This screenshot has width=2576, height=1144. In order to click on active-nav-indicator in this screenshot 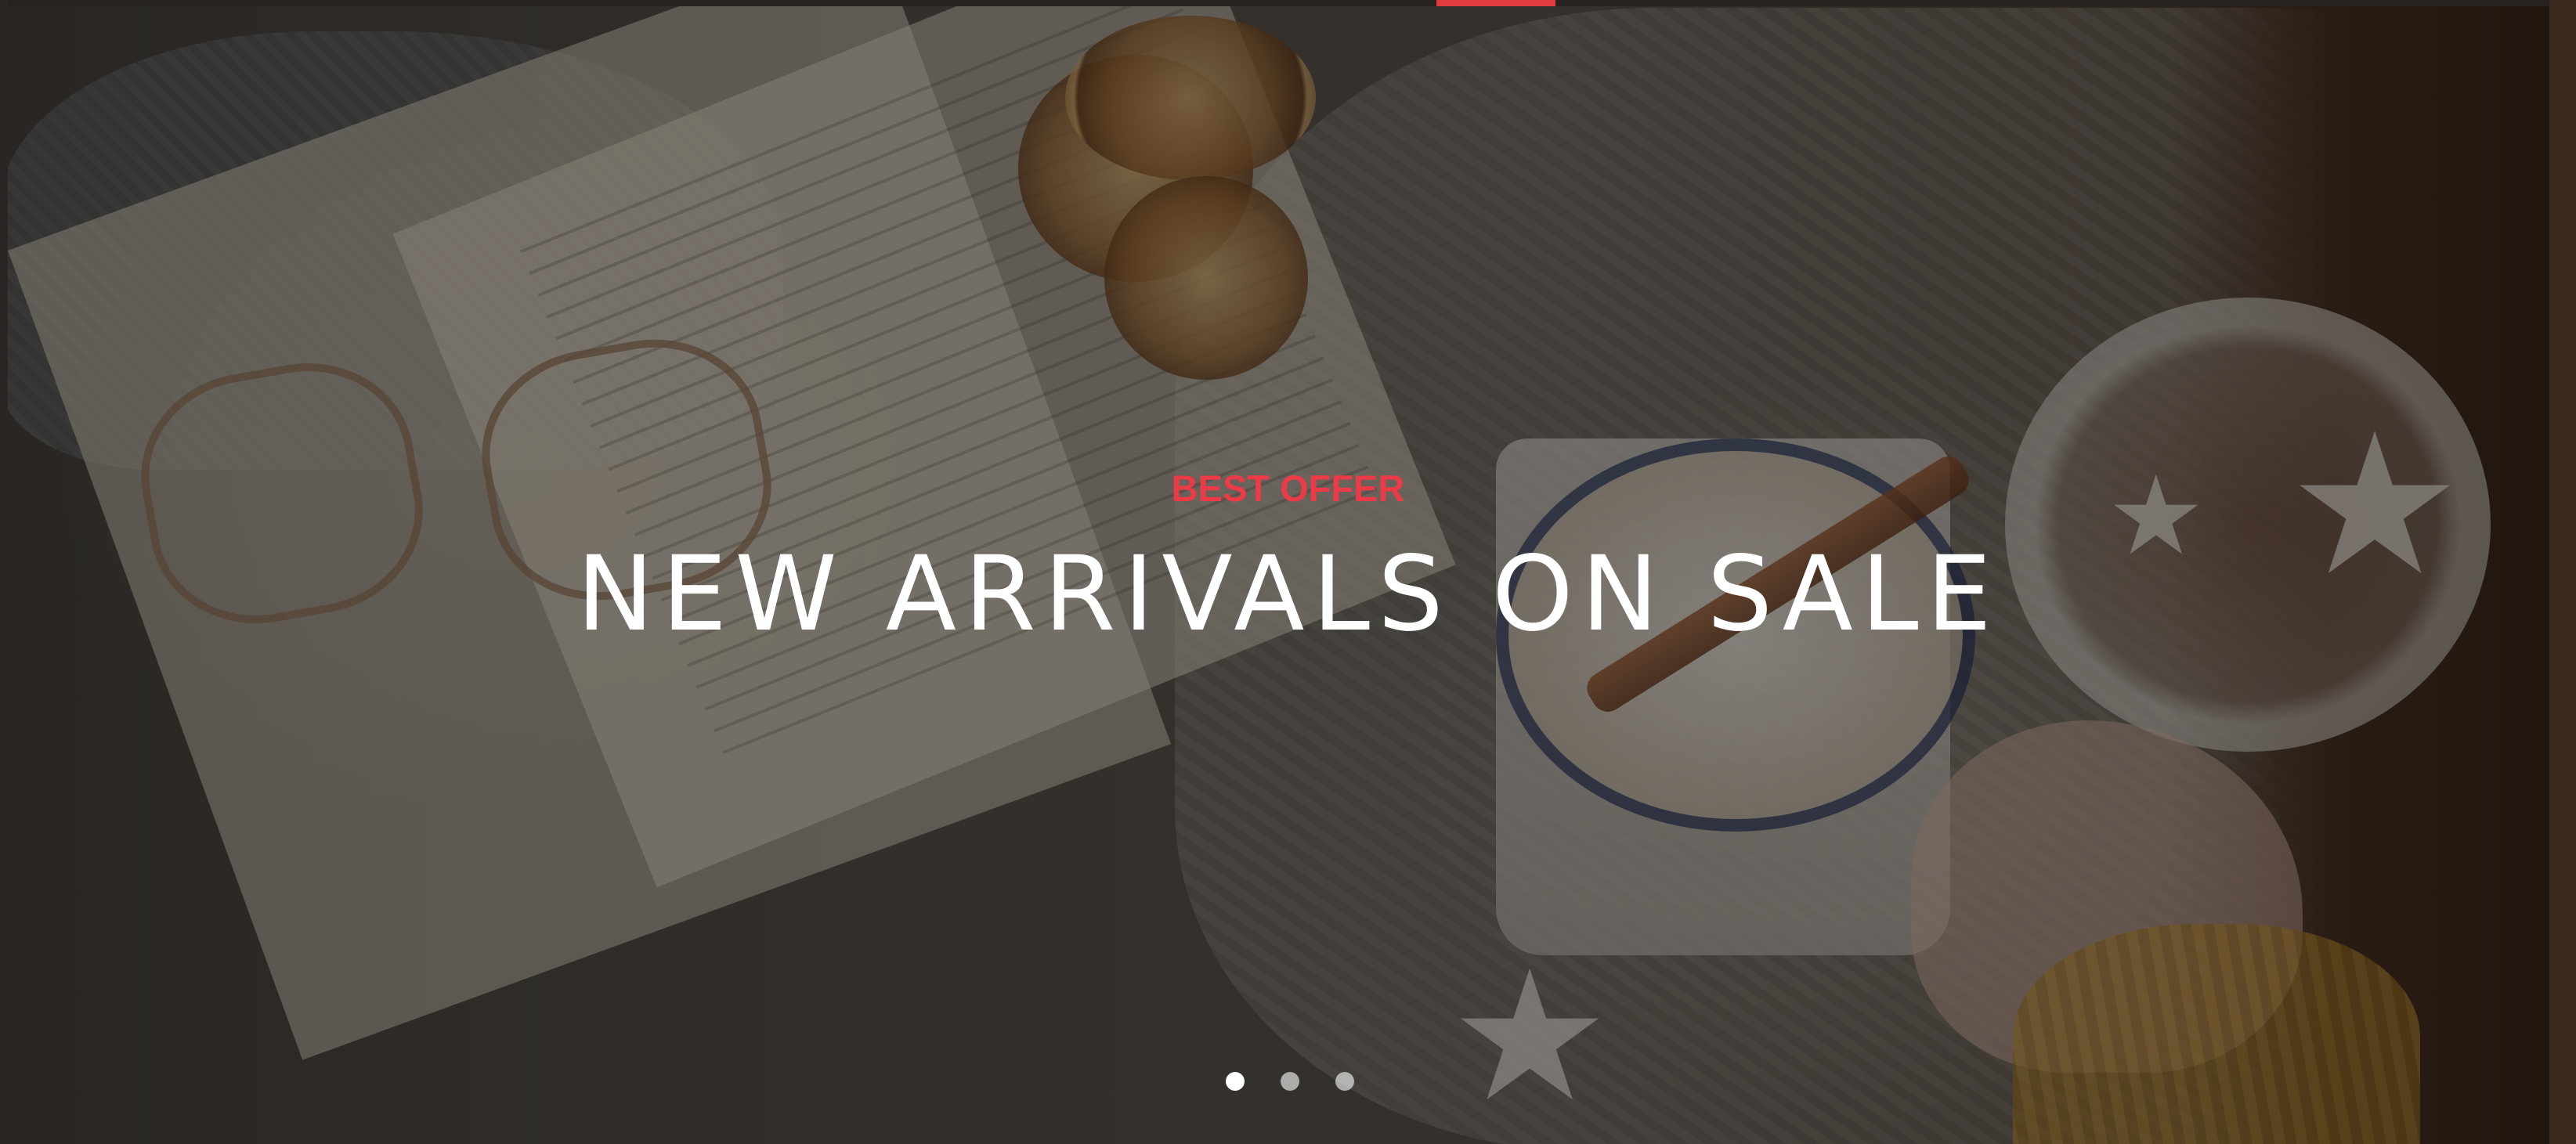, I will do `click(1495, 3)`.